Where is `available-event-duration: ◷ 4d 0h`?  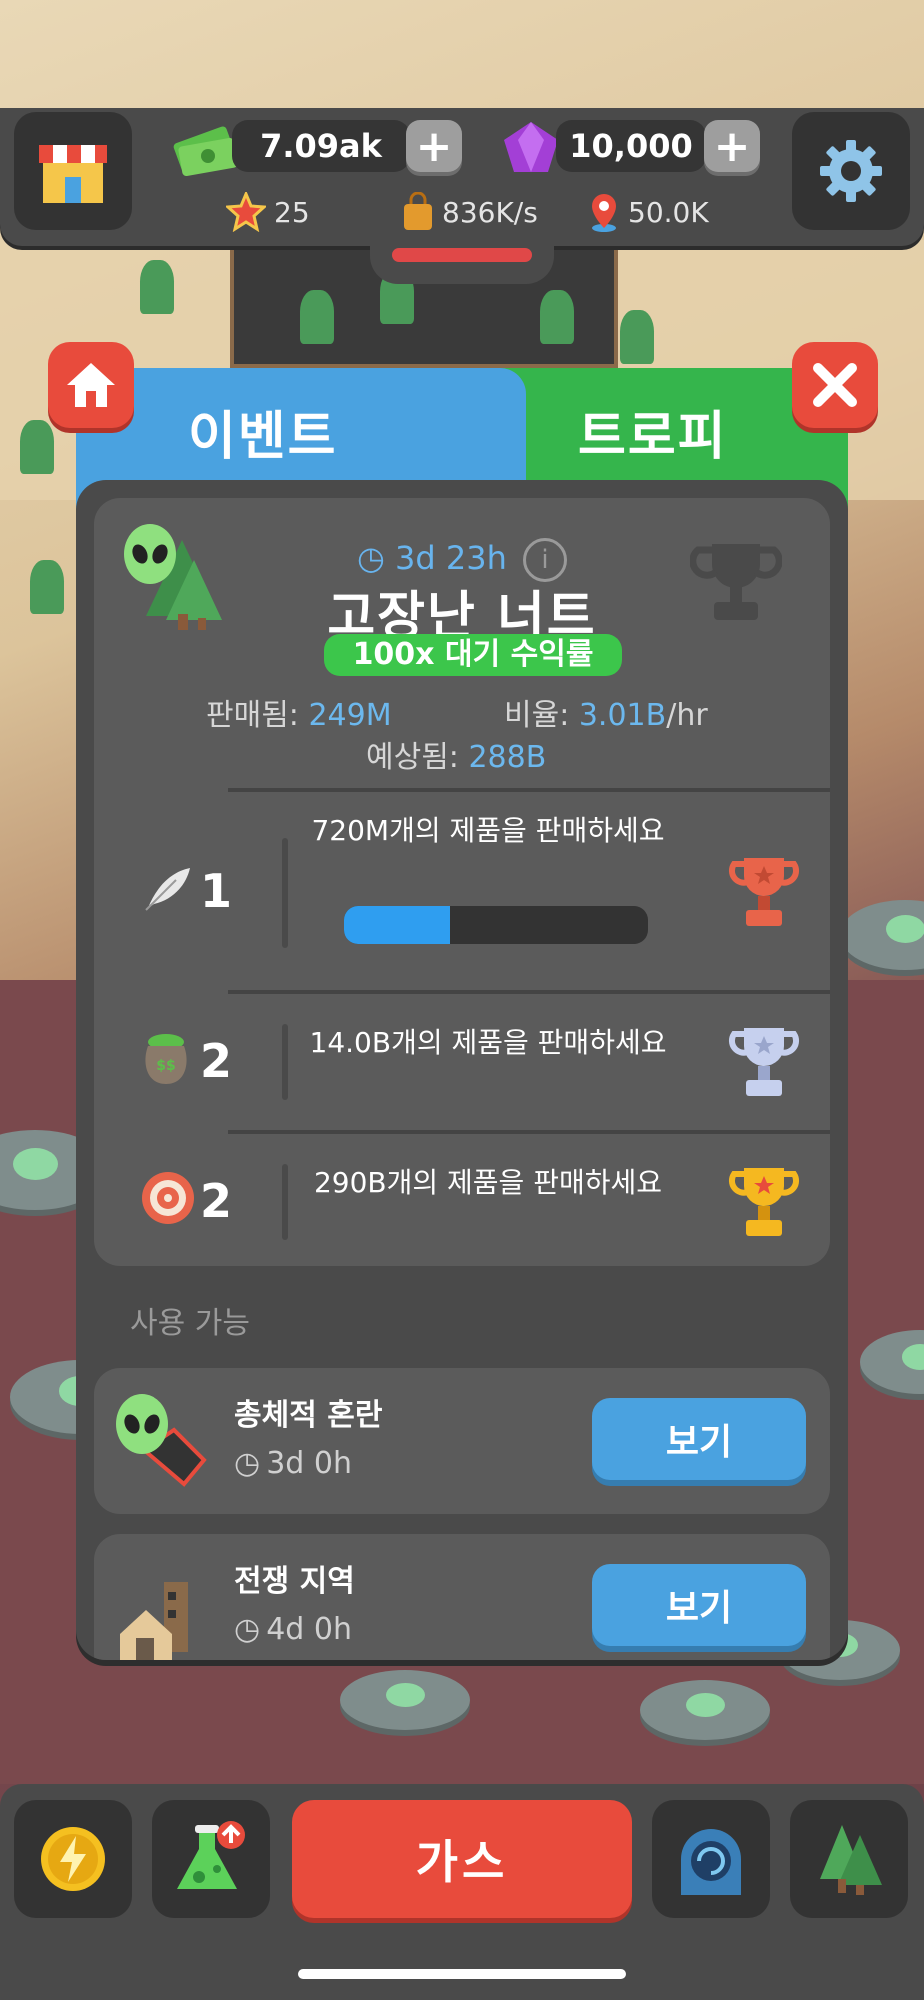
available-event-duration: ◷ 4d 0h is located at coordinates (293, 1629).